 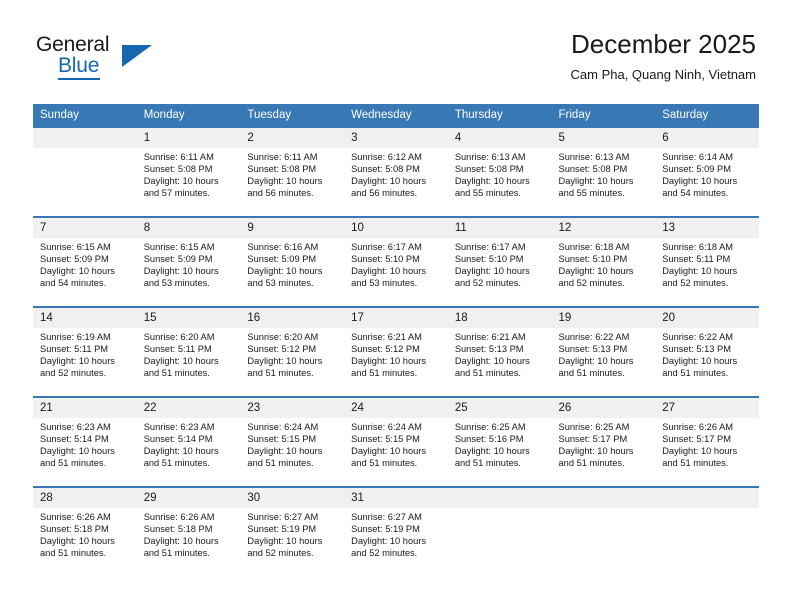 What do you see at coordinates (384, 283) in the screenshot?
I see `daylight-text-line2: and 53 minutes.` at bounding box center [384, 283].